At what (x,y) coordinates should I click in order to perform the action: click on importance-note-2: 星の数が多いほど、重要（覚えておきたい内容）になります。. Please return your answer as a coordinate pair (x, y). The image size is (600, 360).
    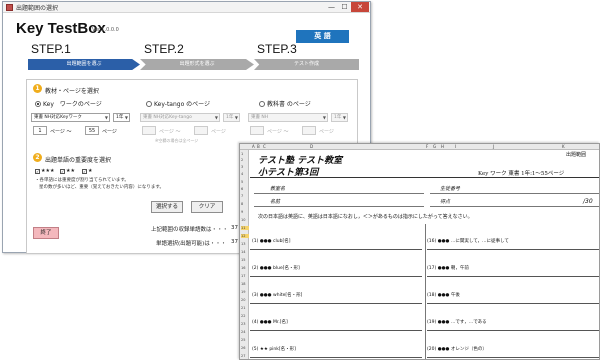
    Looking at the image, I should click on (101, 187).